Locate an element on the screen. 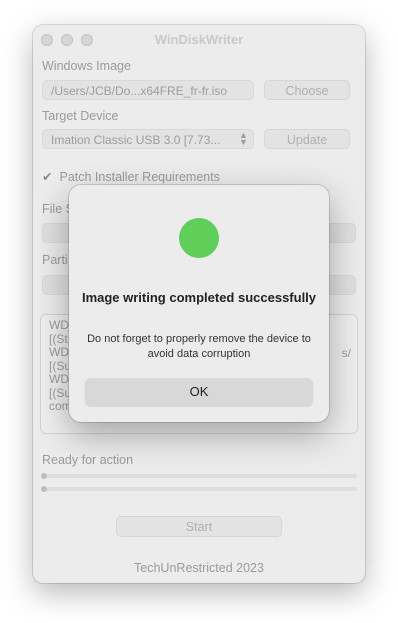 The width and height of the screenshot is (398, 623). ok-button: OK is located at coordinates (199, 392).